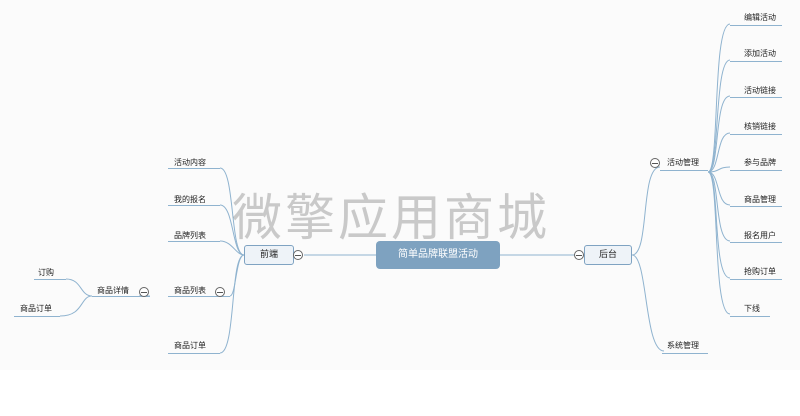 The height and width of the screenshot is (416, 800). What do you see at coordinates (760, 18) in the screenshot?
I see `leaf-edit-activity: 编辑活动` at bounding box center [760, 18].